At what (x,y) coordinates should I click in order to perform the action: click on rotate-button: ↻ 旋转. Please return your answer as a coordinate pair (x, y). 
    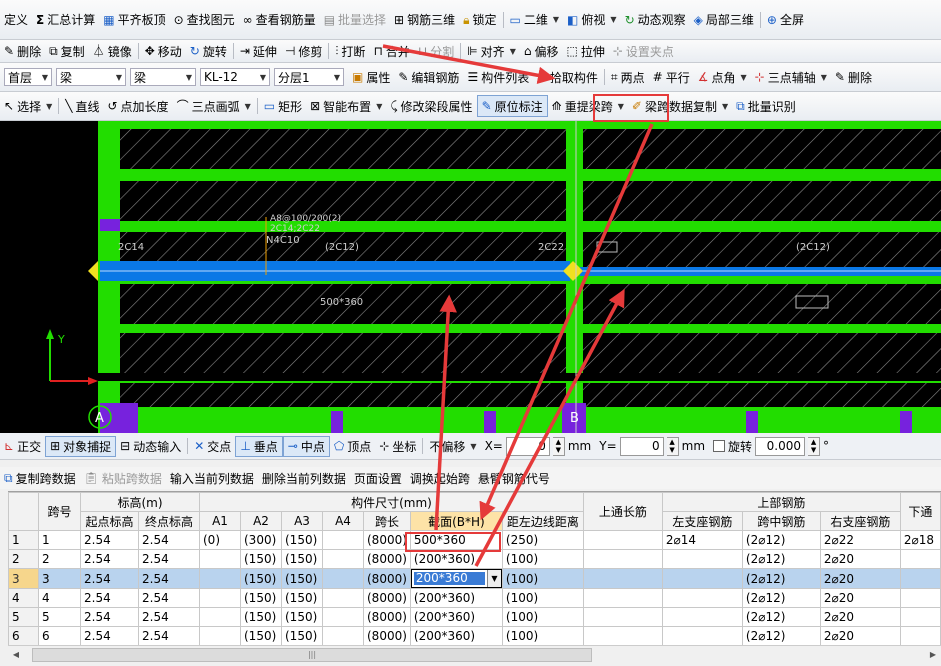
    Looking at the image, I should click on (208, 51).